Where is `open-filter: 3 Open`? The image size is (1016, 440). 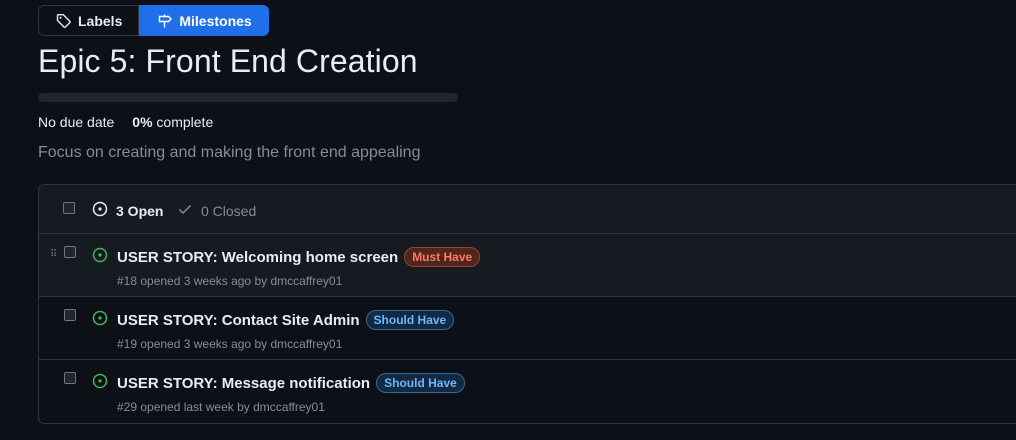 open-filter: 3 Open is located at coordinates (127, 210).